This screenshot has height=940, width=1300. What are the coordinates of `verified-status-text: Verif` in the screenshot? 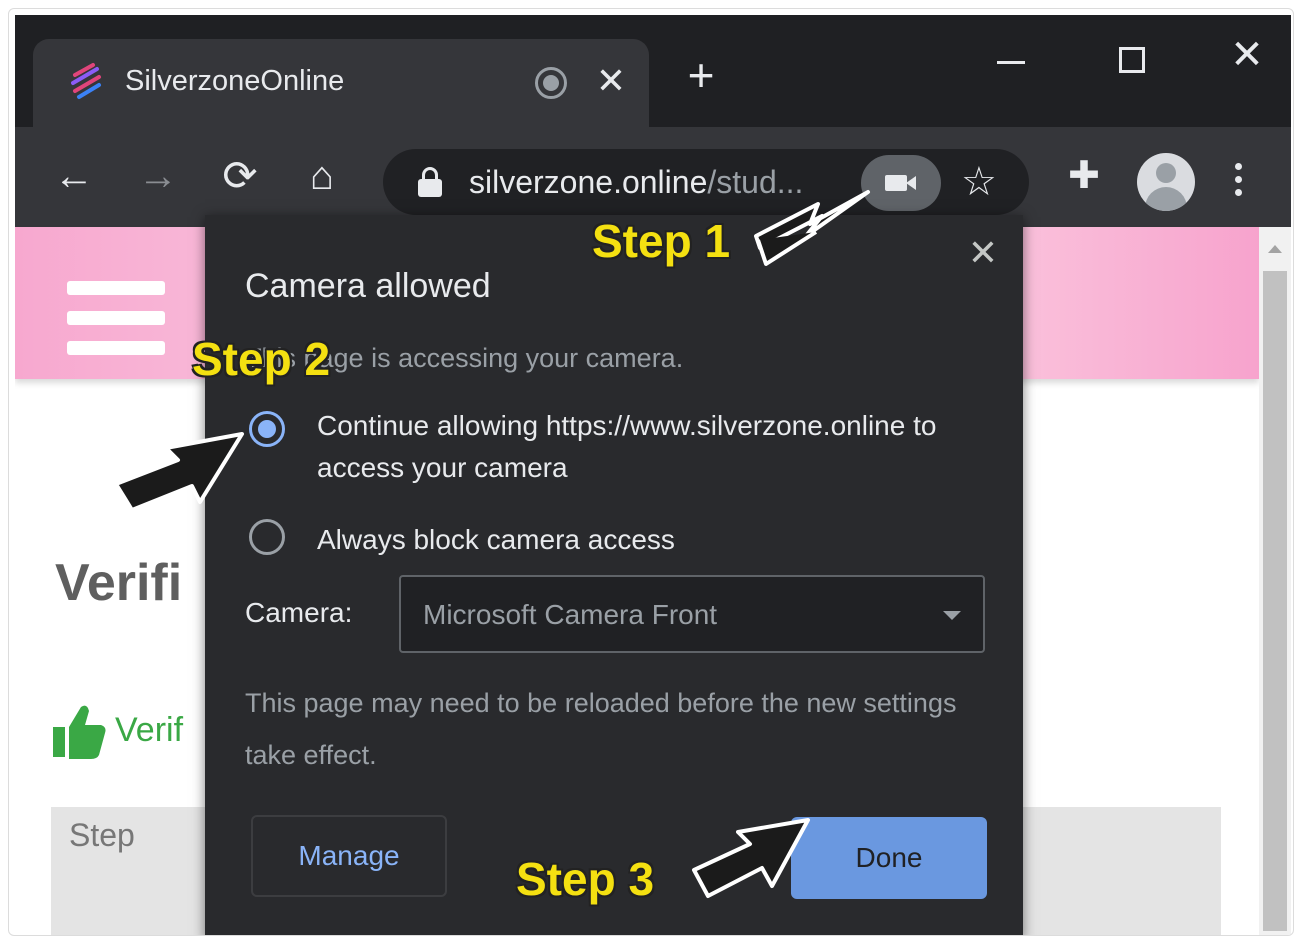 It's located at (149, 730).